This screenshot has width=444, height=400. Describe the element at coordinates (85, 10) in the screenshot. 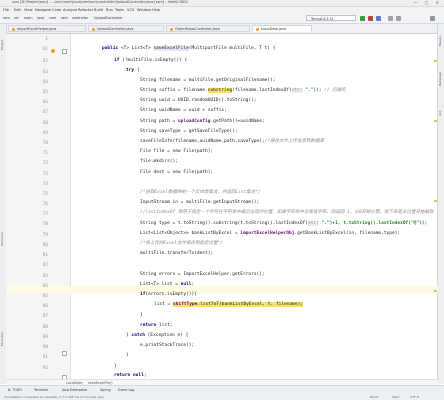

I see `menu-refactor: Refactor` at that location.